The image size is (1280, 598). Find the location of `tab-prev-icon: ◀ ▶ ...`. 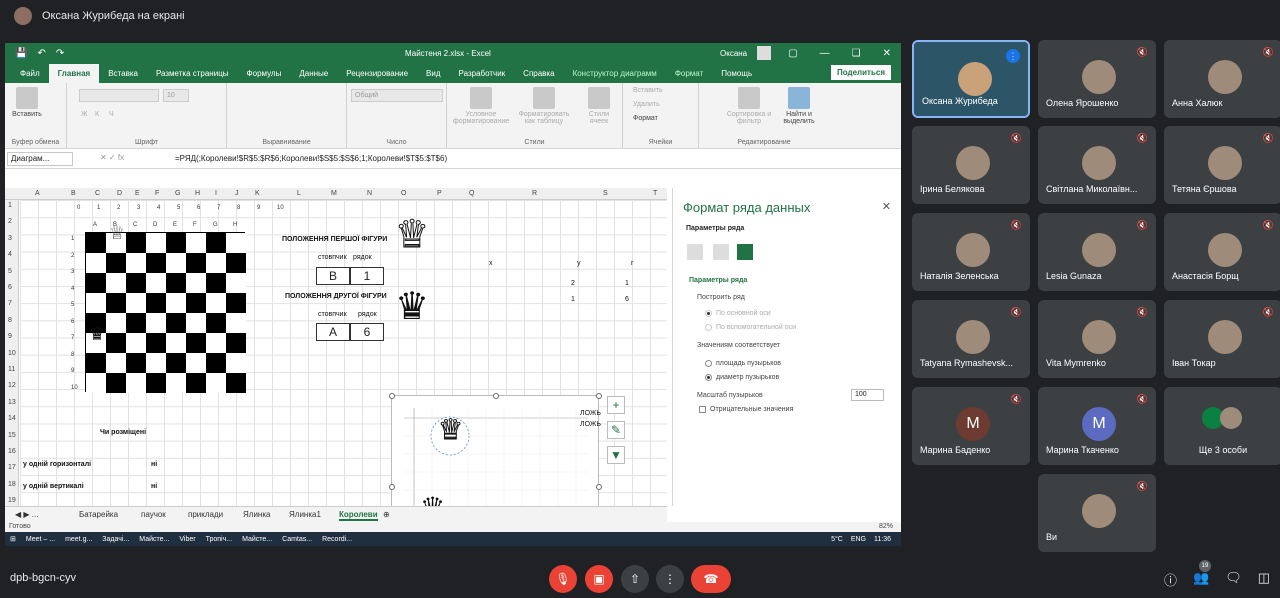

tab-prev-icon: ◀ ▶ ... is located at coordinates (26, 514).